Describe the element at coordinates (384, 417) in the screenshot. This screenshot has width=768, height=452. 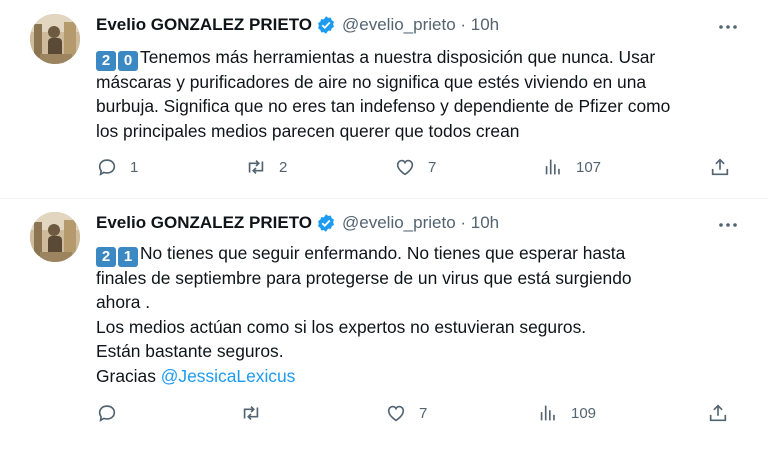
I see `tweet-actions: 7 109` at that location.